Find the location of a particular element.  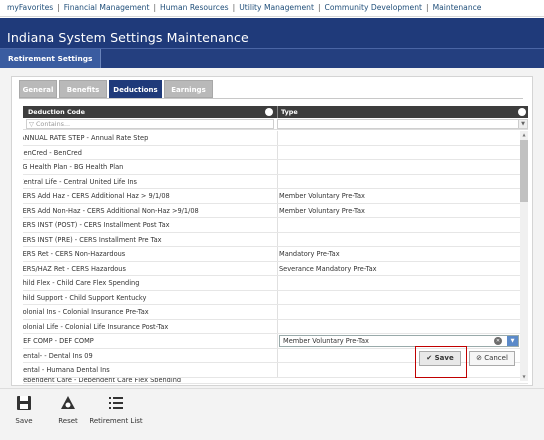

scroll-up-icon: ▲ is located at coordinates (524, 135).